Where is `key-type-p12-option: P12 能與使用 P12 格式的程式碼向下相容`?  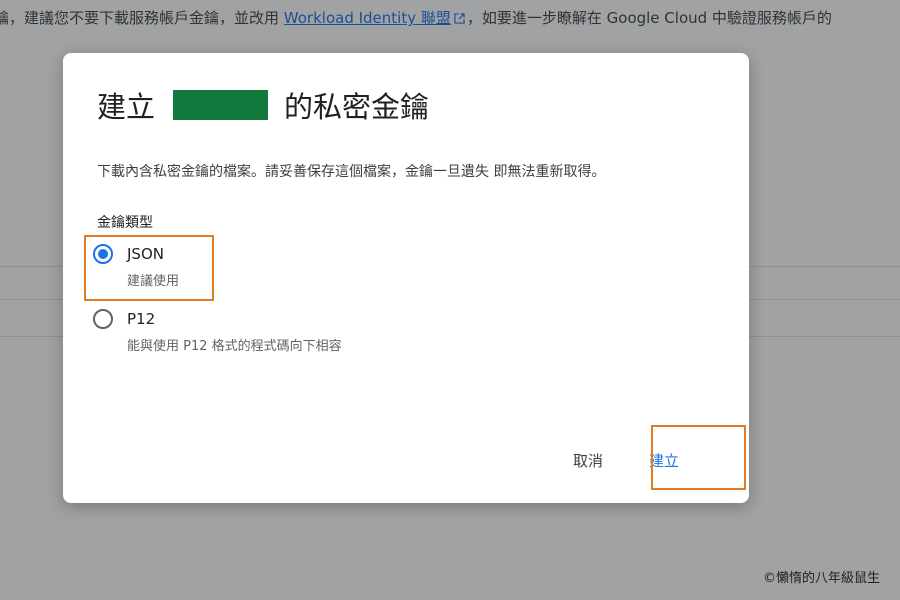 key-type-p12-option: P12 能與使用 P12 格式的程式碼向下相容 is located at coordinates (217, 332).